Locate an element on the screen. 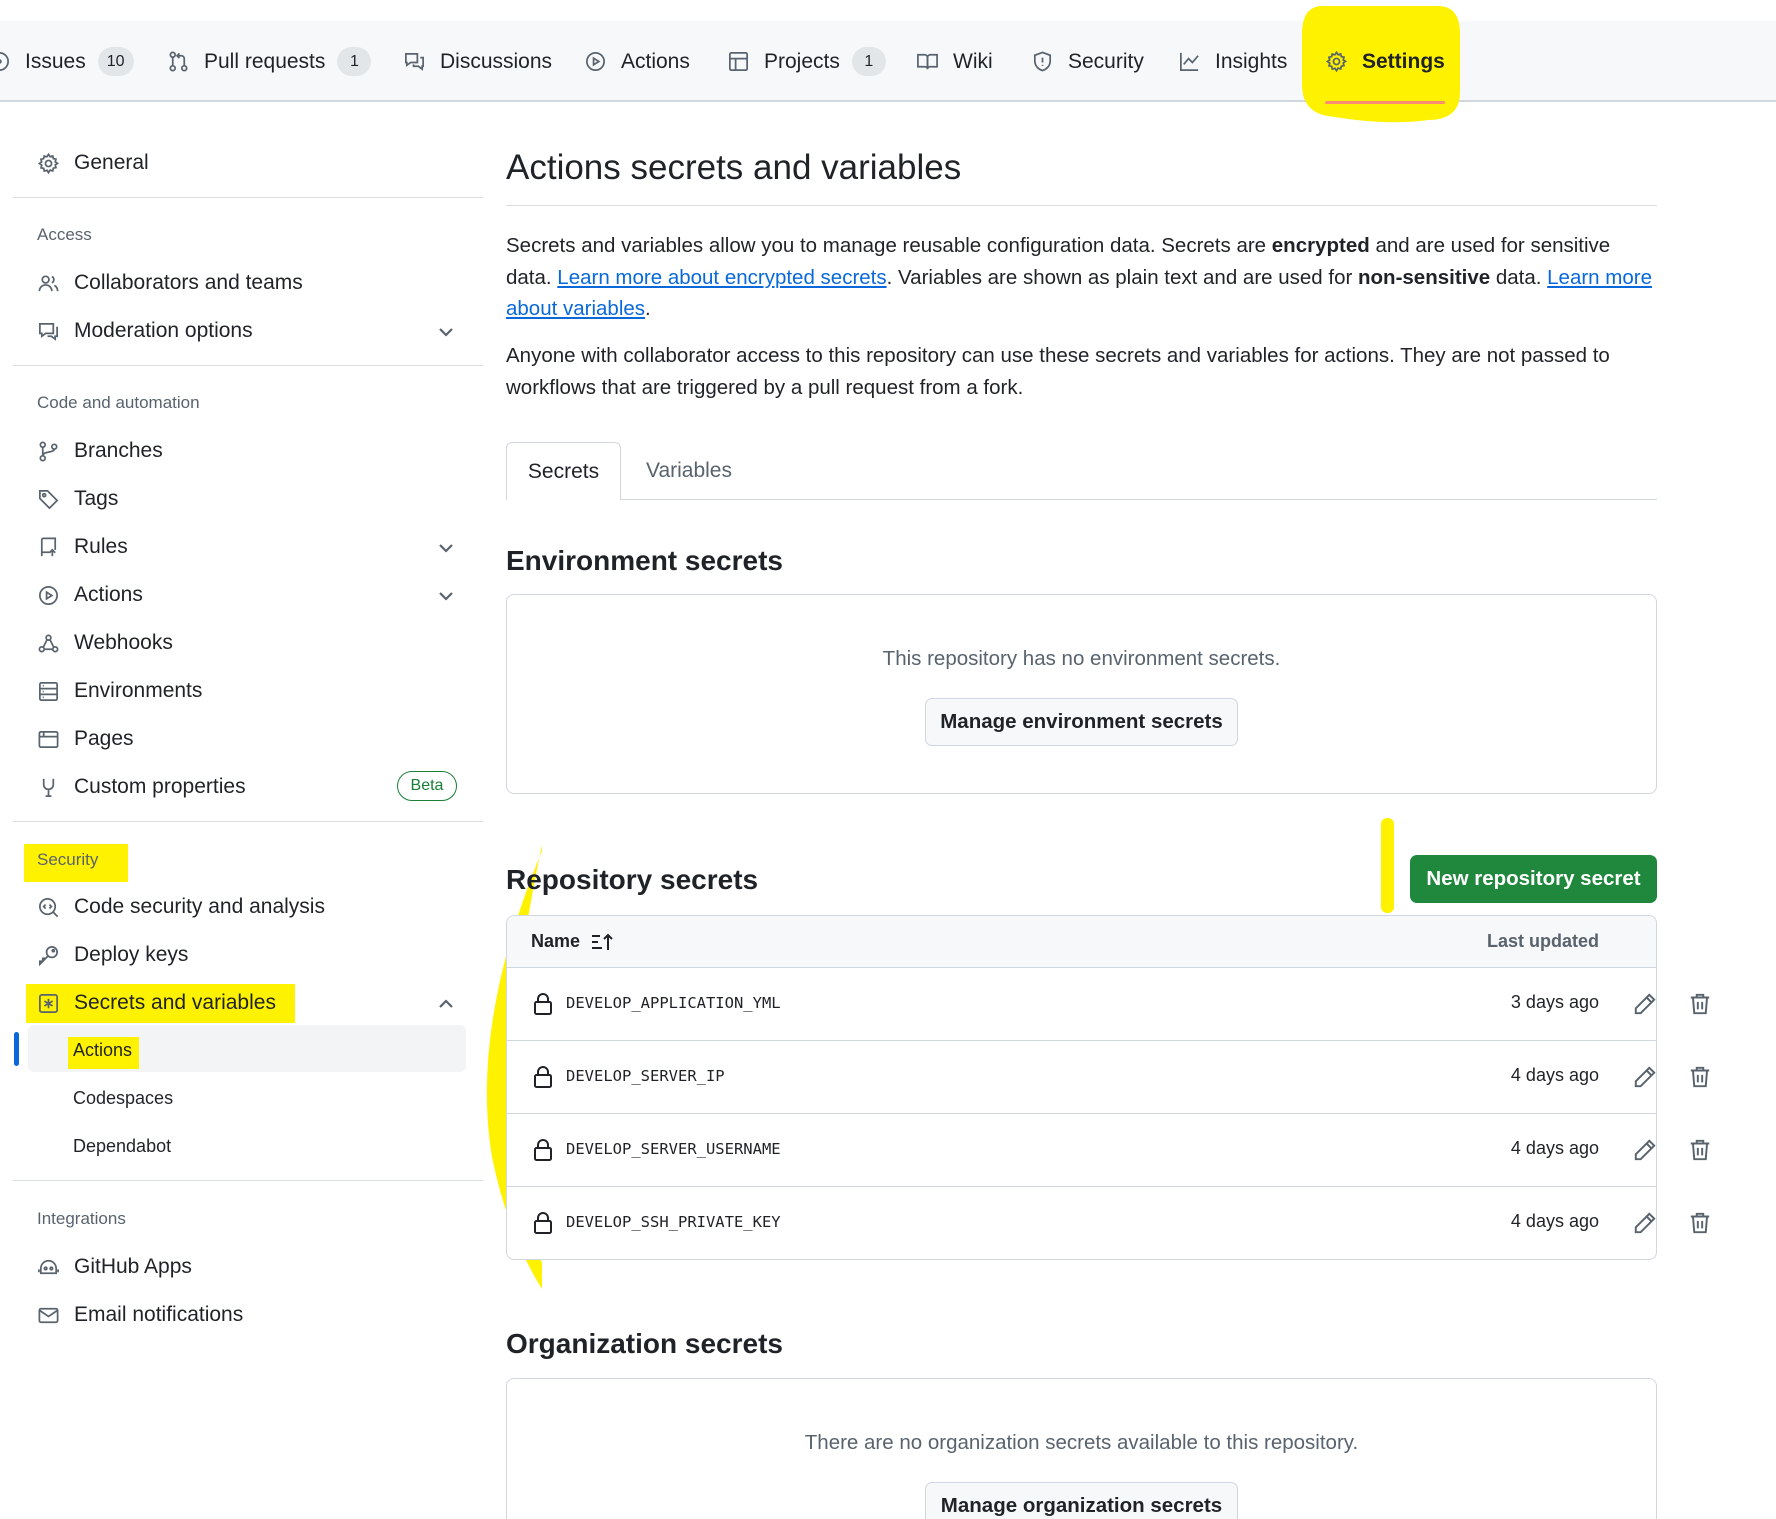  tab-wiki-label: Wiki is located at coordinates (973, 61).